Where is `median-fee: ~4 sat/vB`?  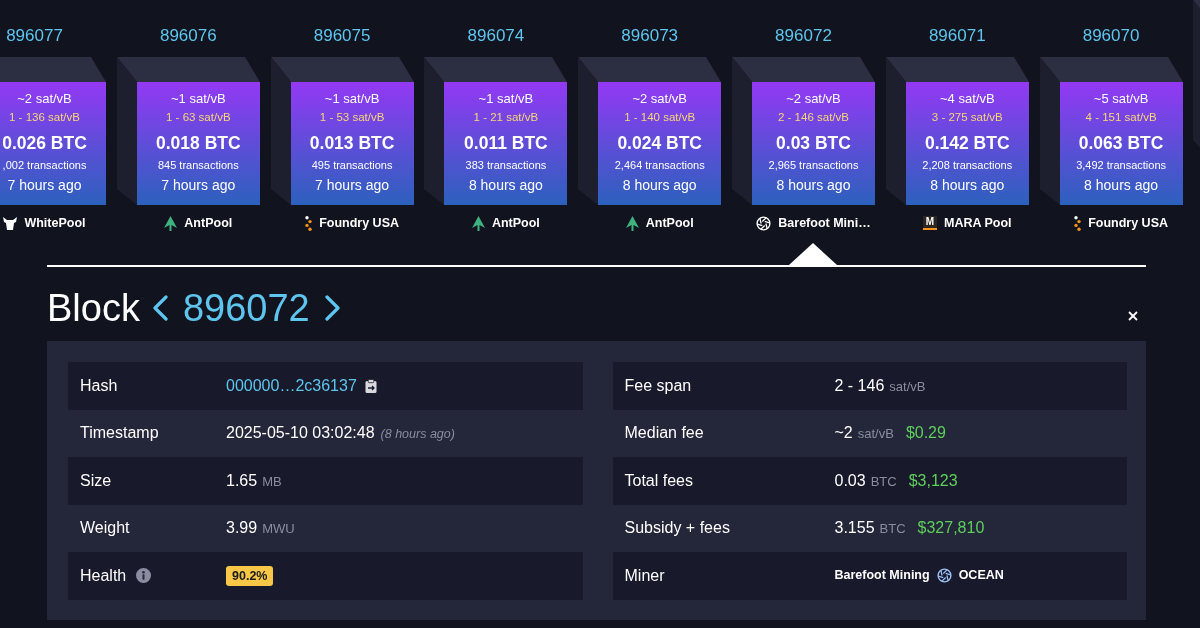 median-fee: ~4 sat/vB is located at coordinates (967, 99).